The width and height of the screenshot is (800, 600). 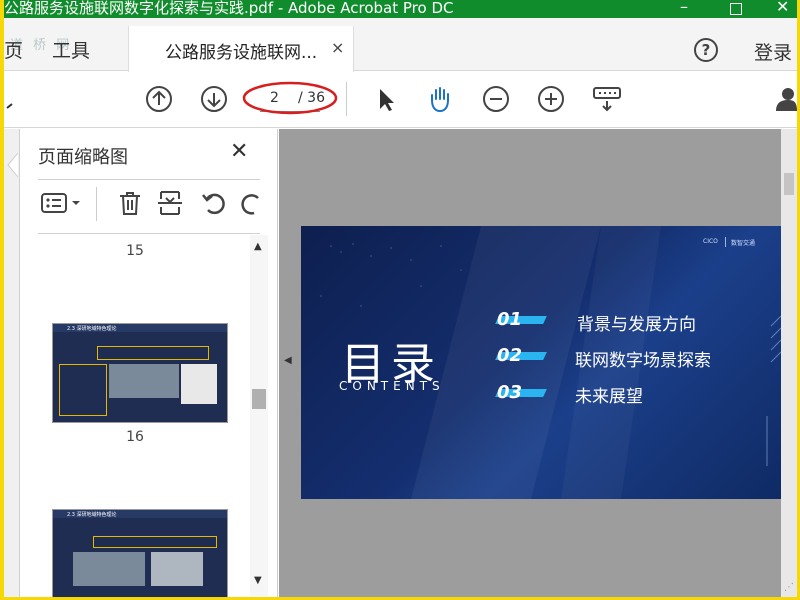 What do you see at coordinates (510, 355) in the screenshot?
I see `toc-number: 02` at bounding box center [510, 355].